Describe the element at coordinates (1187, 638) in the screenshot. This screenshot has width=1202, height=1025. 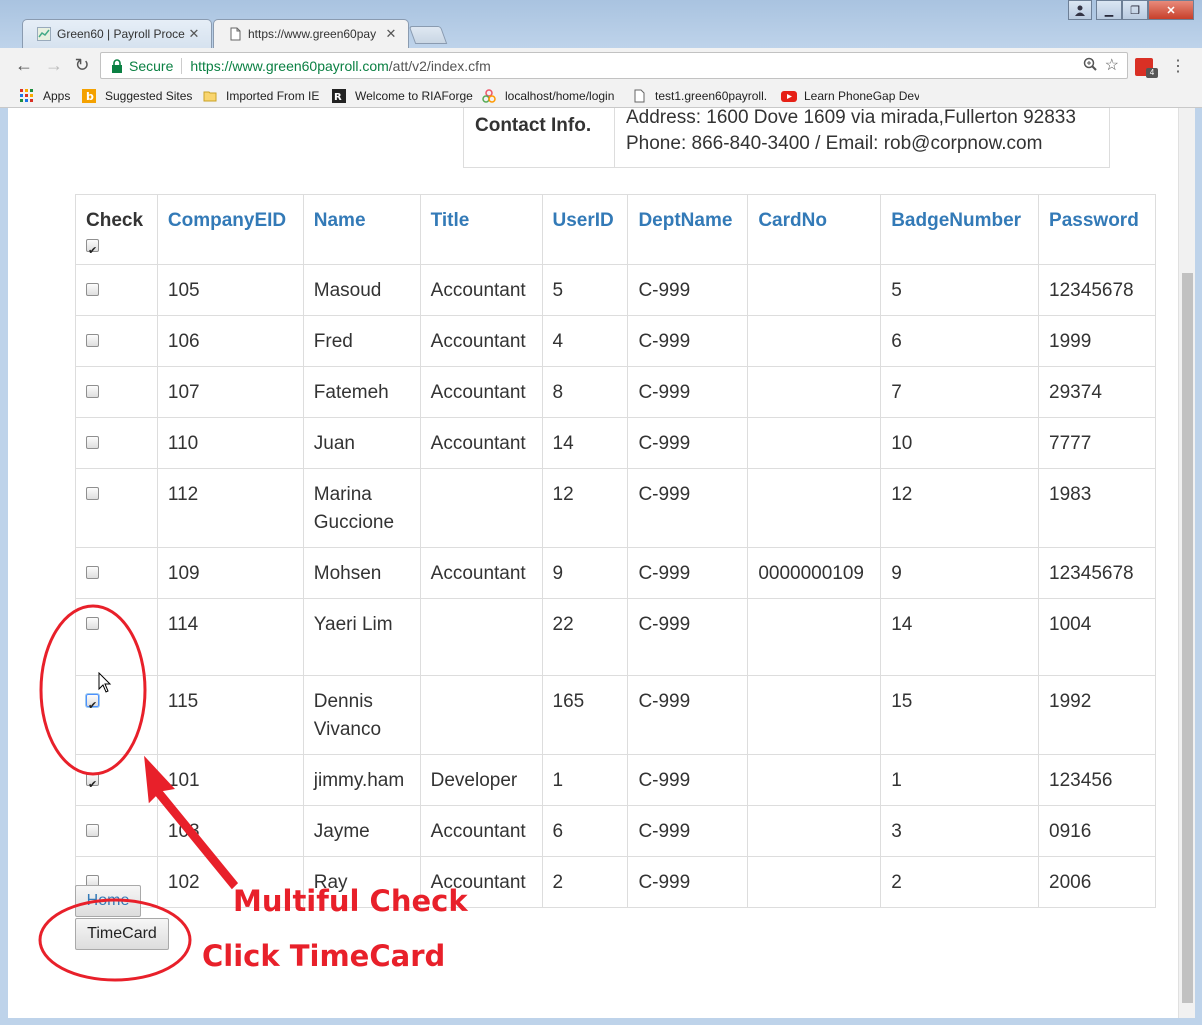
I see `scrollbar-thumb` at that location.